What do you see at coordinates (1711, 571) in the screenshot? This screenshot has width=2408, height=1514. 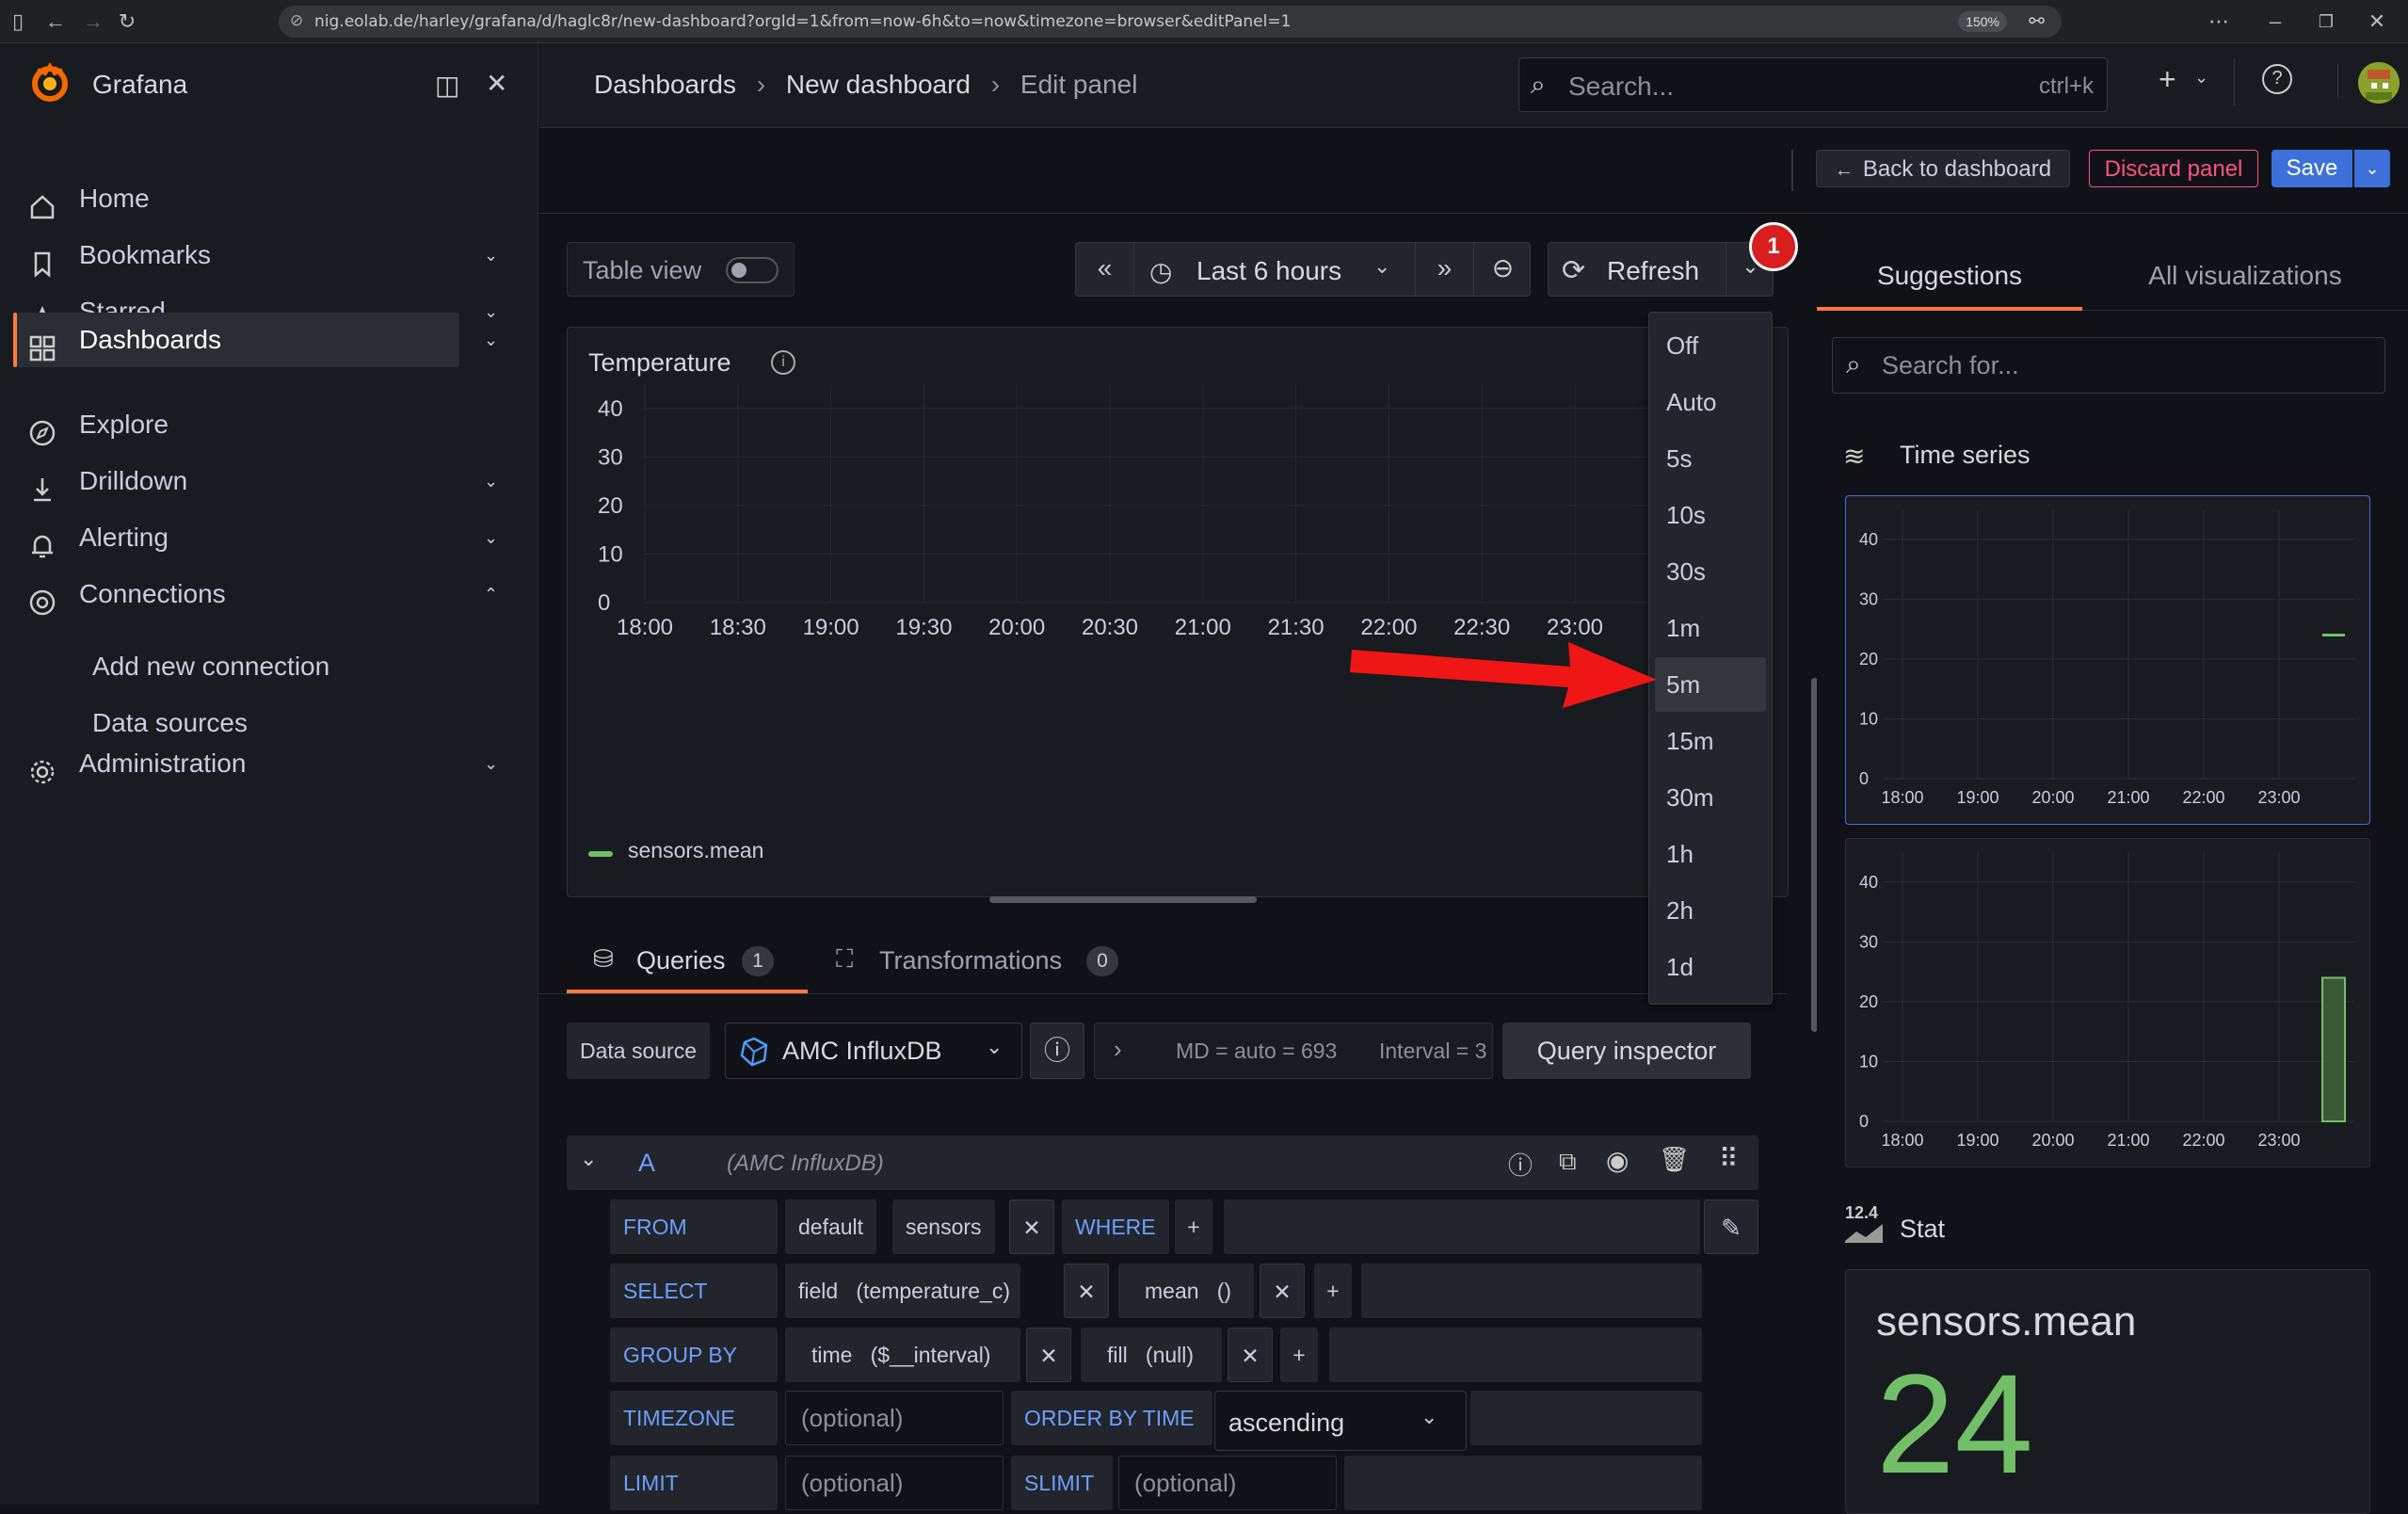 I see `refresh-option-30s: 30s` at bounding box center [1711, 571].